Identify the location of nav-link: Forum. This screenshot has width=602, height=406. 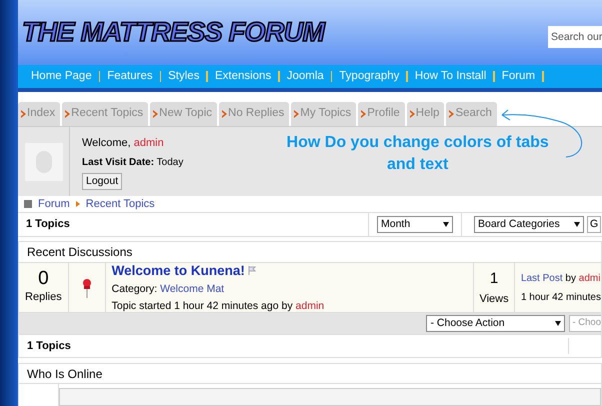
(518, 77).